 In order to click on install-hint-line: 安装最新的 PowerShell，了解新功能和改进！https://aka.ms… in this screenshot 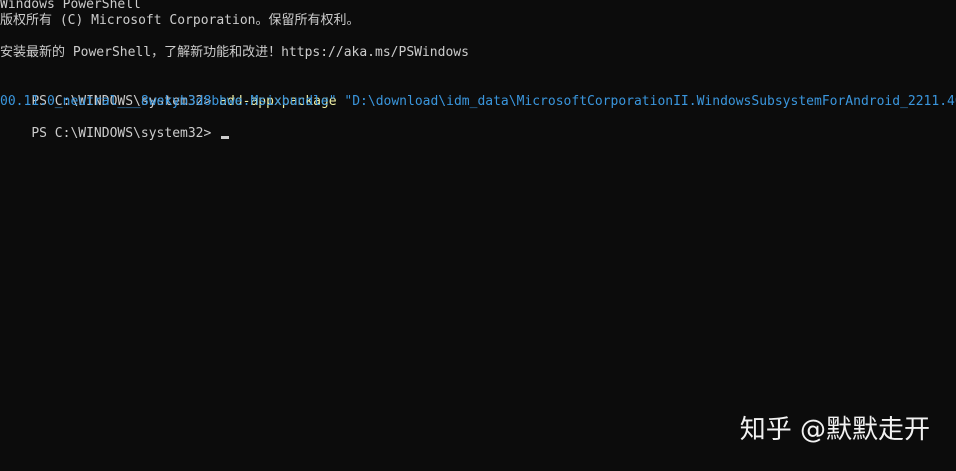, I will do `click(234, 52)`.